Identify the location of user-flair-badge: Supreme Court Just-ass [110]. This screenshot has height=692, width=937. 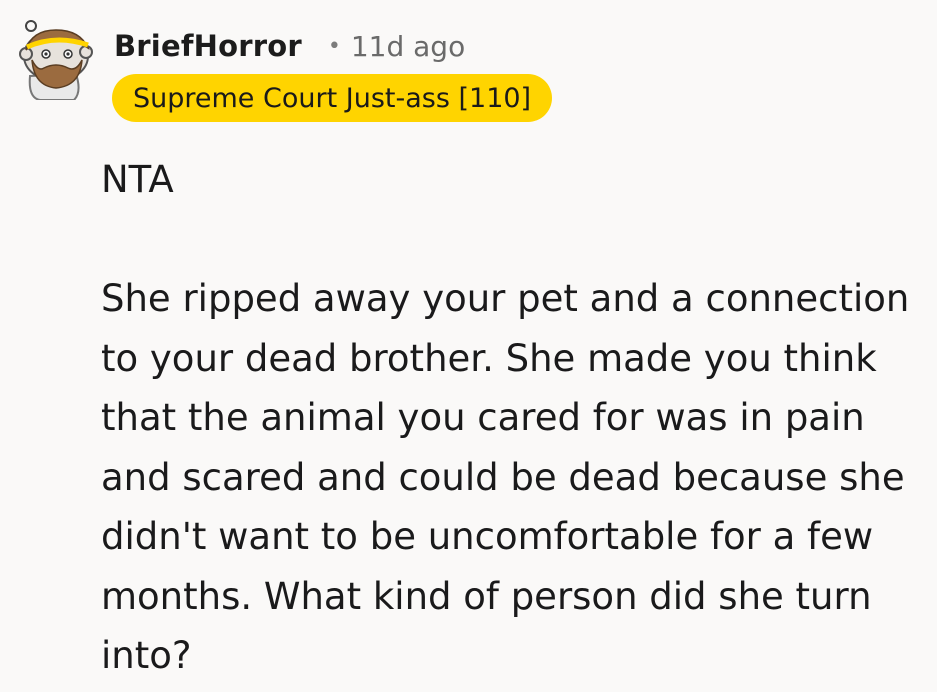
(332, 98).